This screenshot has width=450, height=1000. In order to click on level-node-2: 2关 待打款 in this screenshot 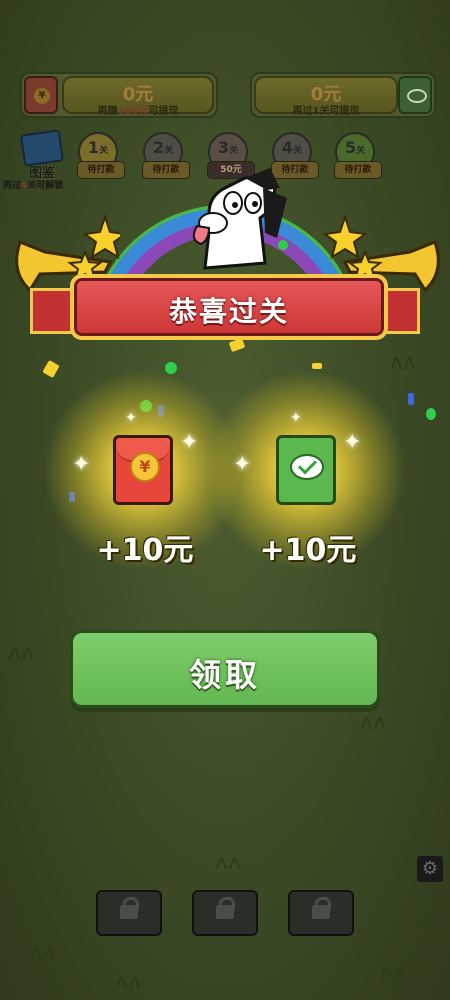, I will do `click(166, 155)`.